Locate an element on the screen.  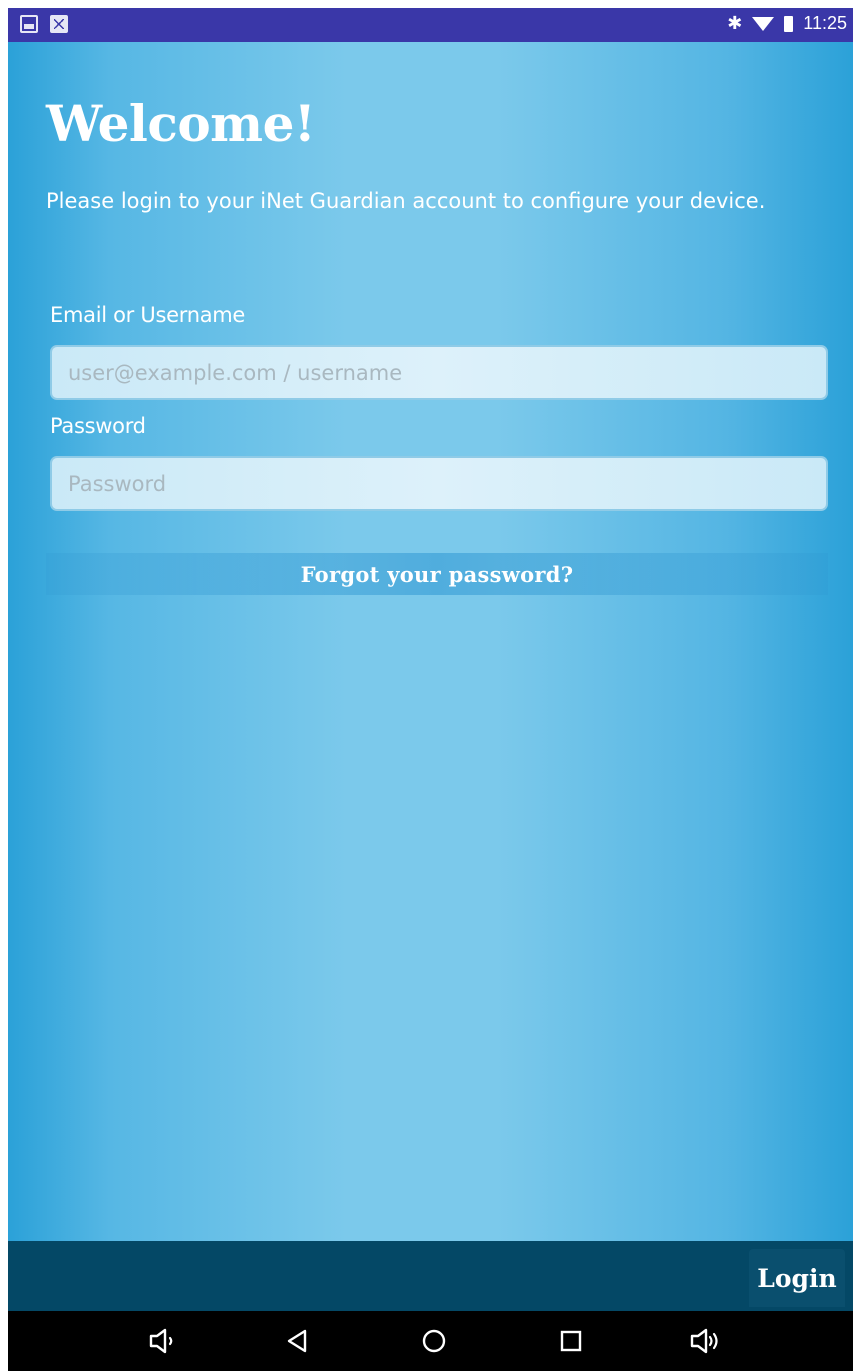
battery-icon is located at coordinates (789, 23).